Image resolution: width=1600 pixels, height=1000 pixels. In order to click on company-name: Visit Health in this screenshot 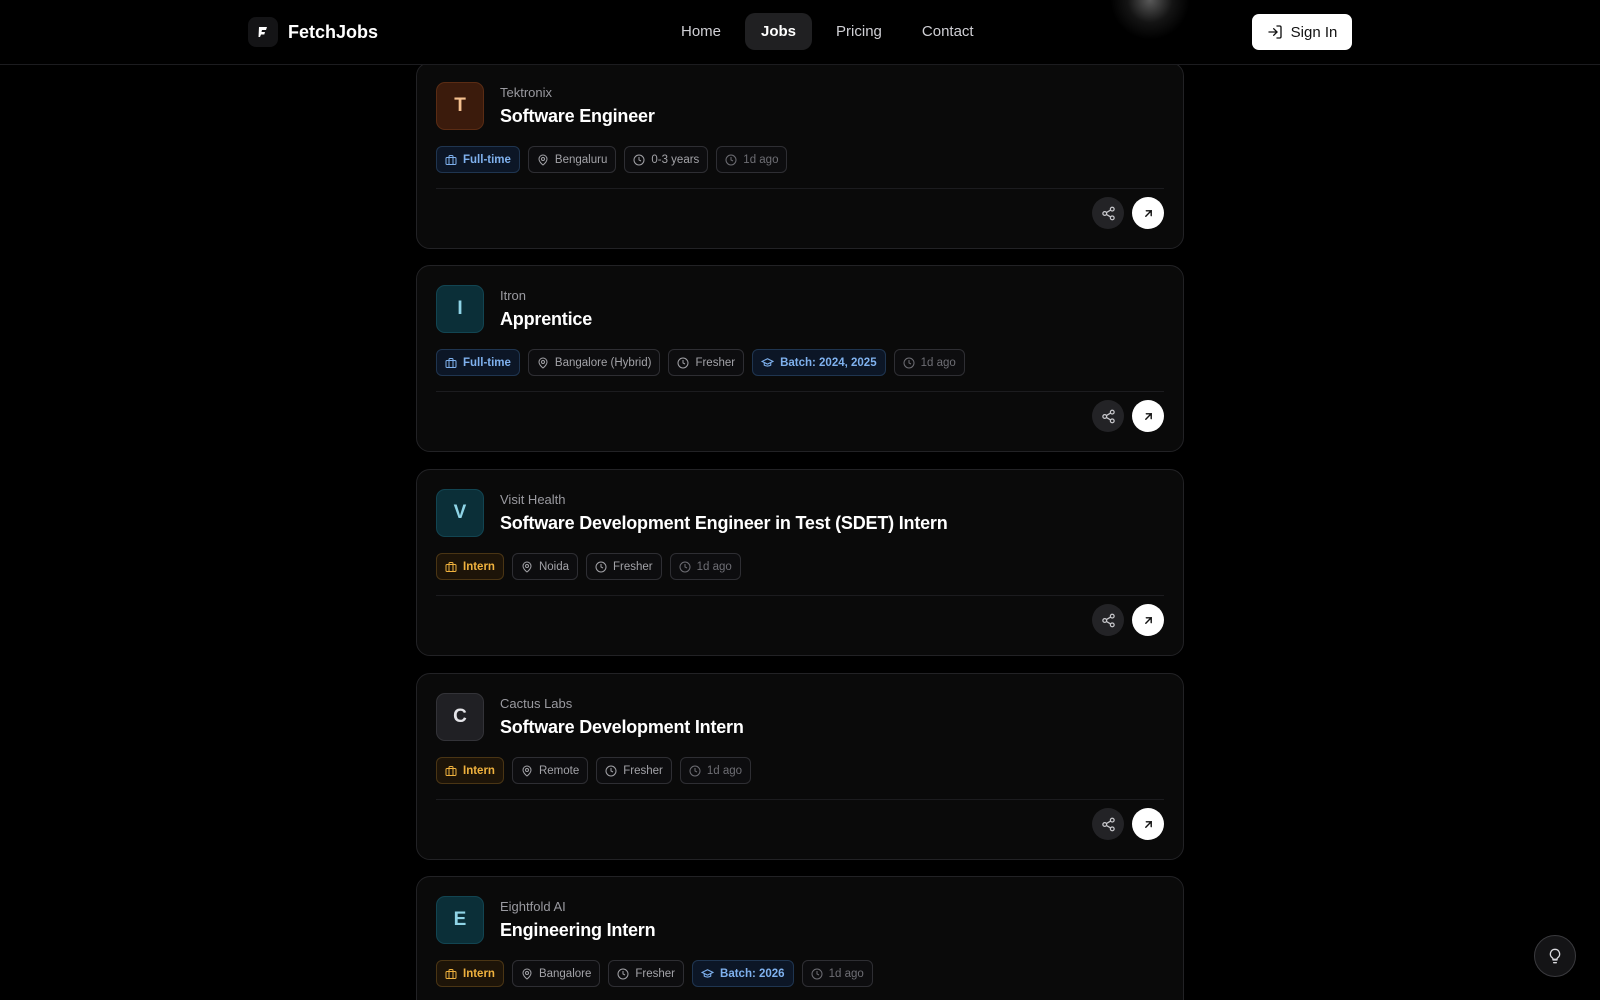, I will do `click(533, 499)`.